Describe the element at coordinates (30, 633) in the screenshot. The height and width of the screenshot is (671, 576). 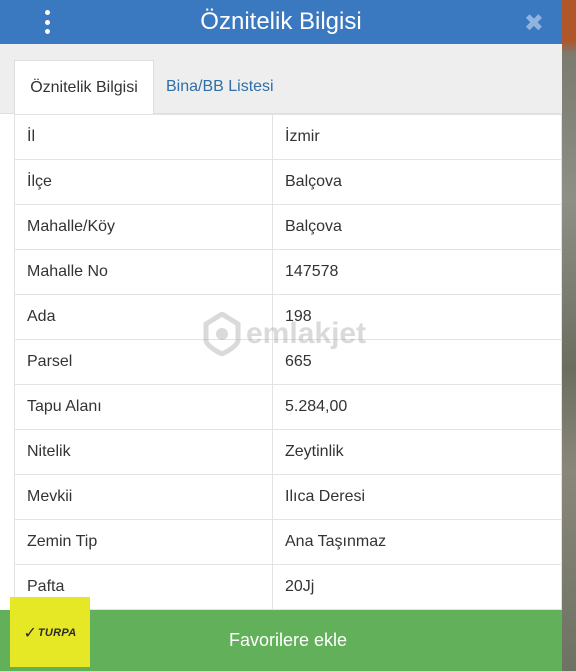
I see `check-icon: ✓` at that location.